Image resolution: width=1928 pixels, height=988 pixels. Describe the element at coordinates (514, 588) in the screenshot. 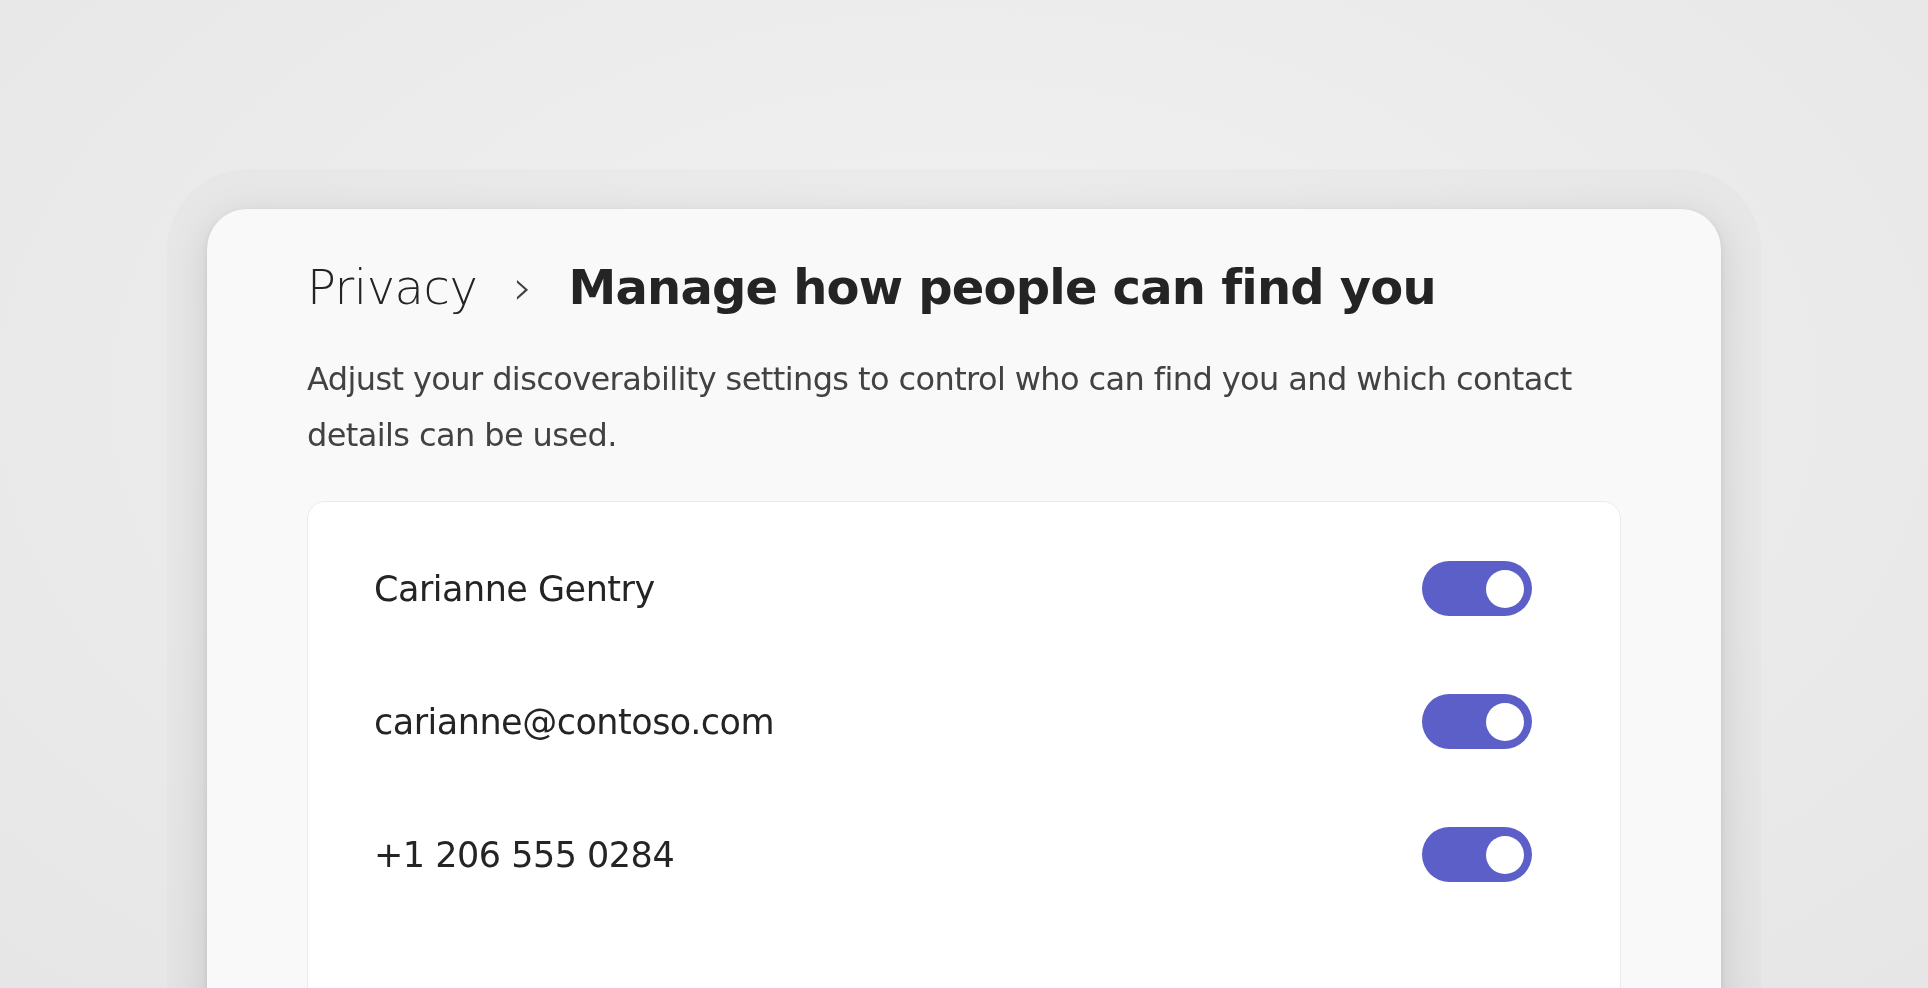

I see `setting-label: Carianne Gentry` at that location.